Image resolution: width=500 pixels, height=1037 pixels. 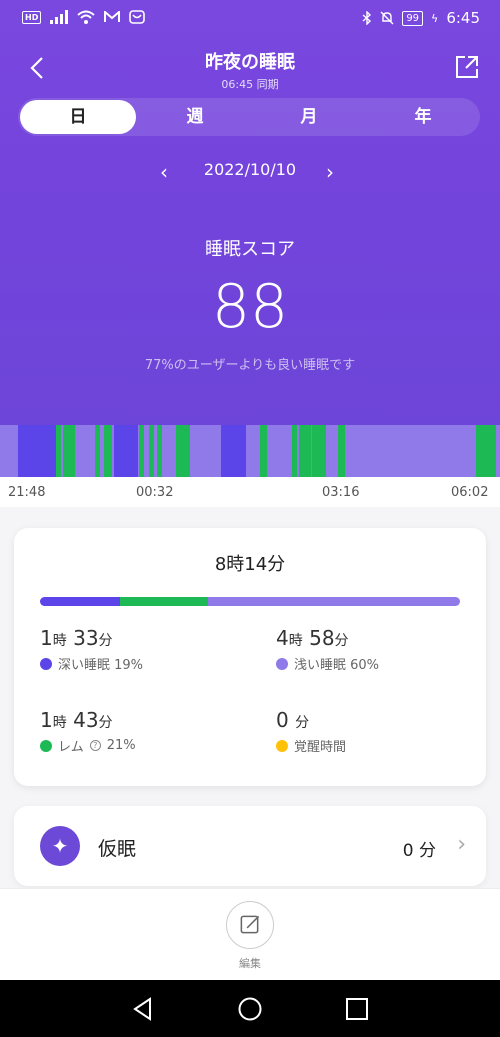 I want to click on edit-label: 編集, so click(x=250, y=963).